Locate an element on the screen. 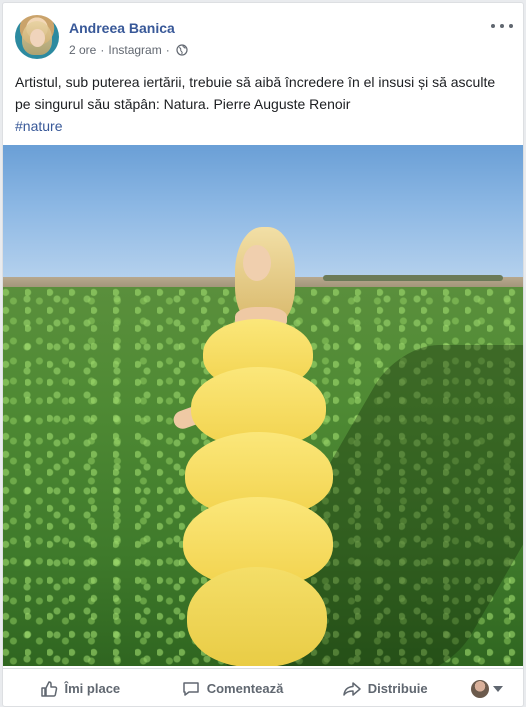 The image size is (526, 707). like-label: Îmi place is located at coordinates (92, 688).